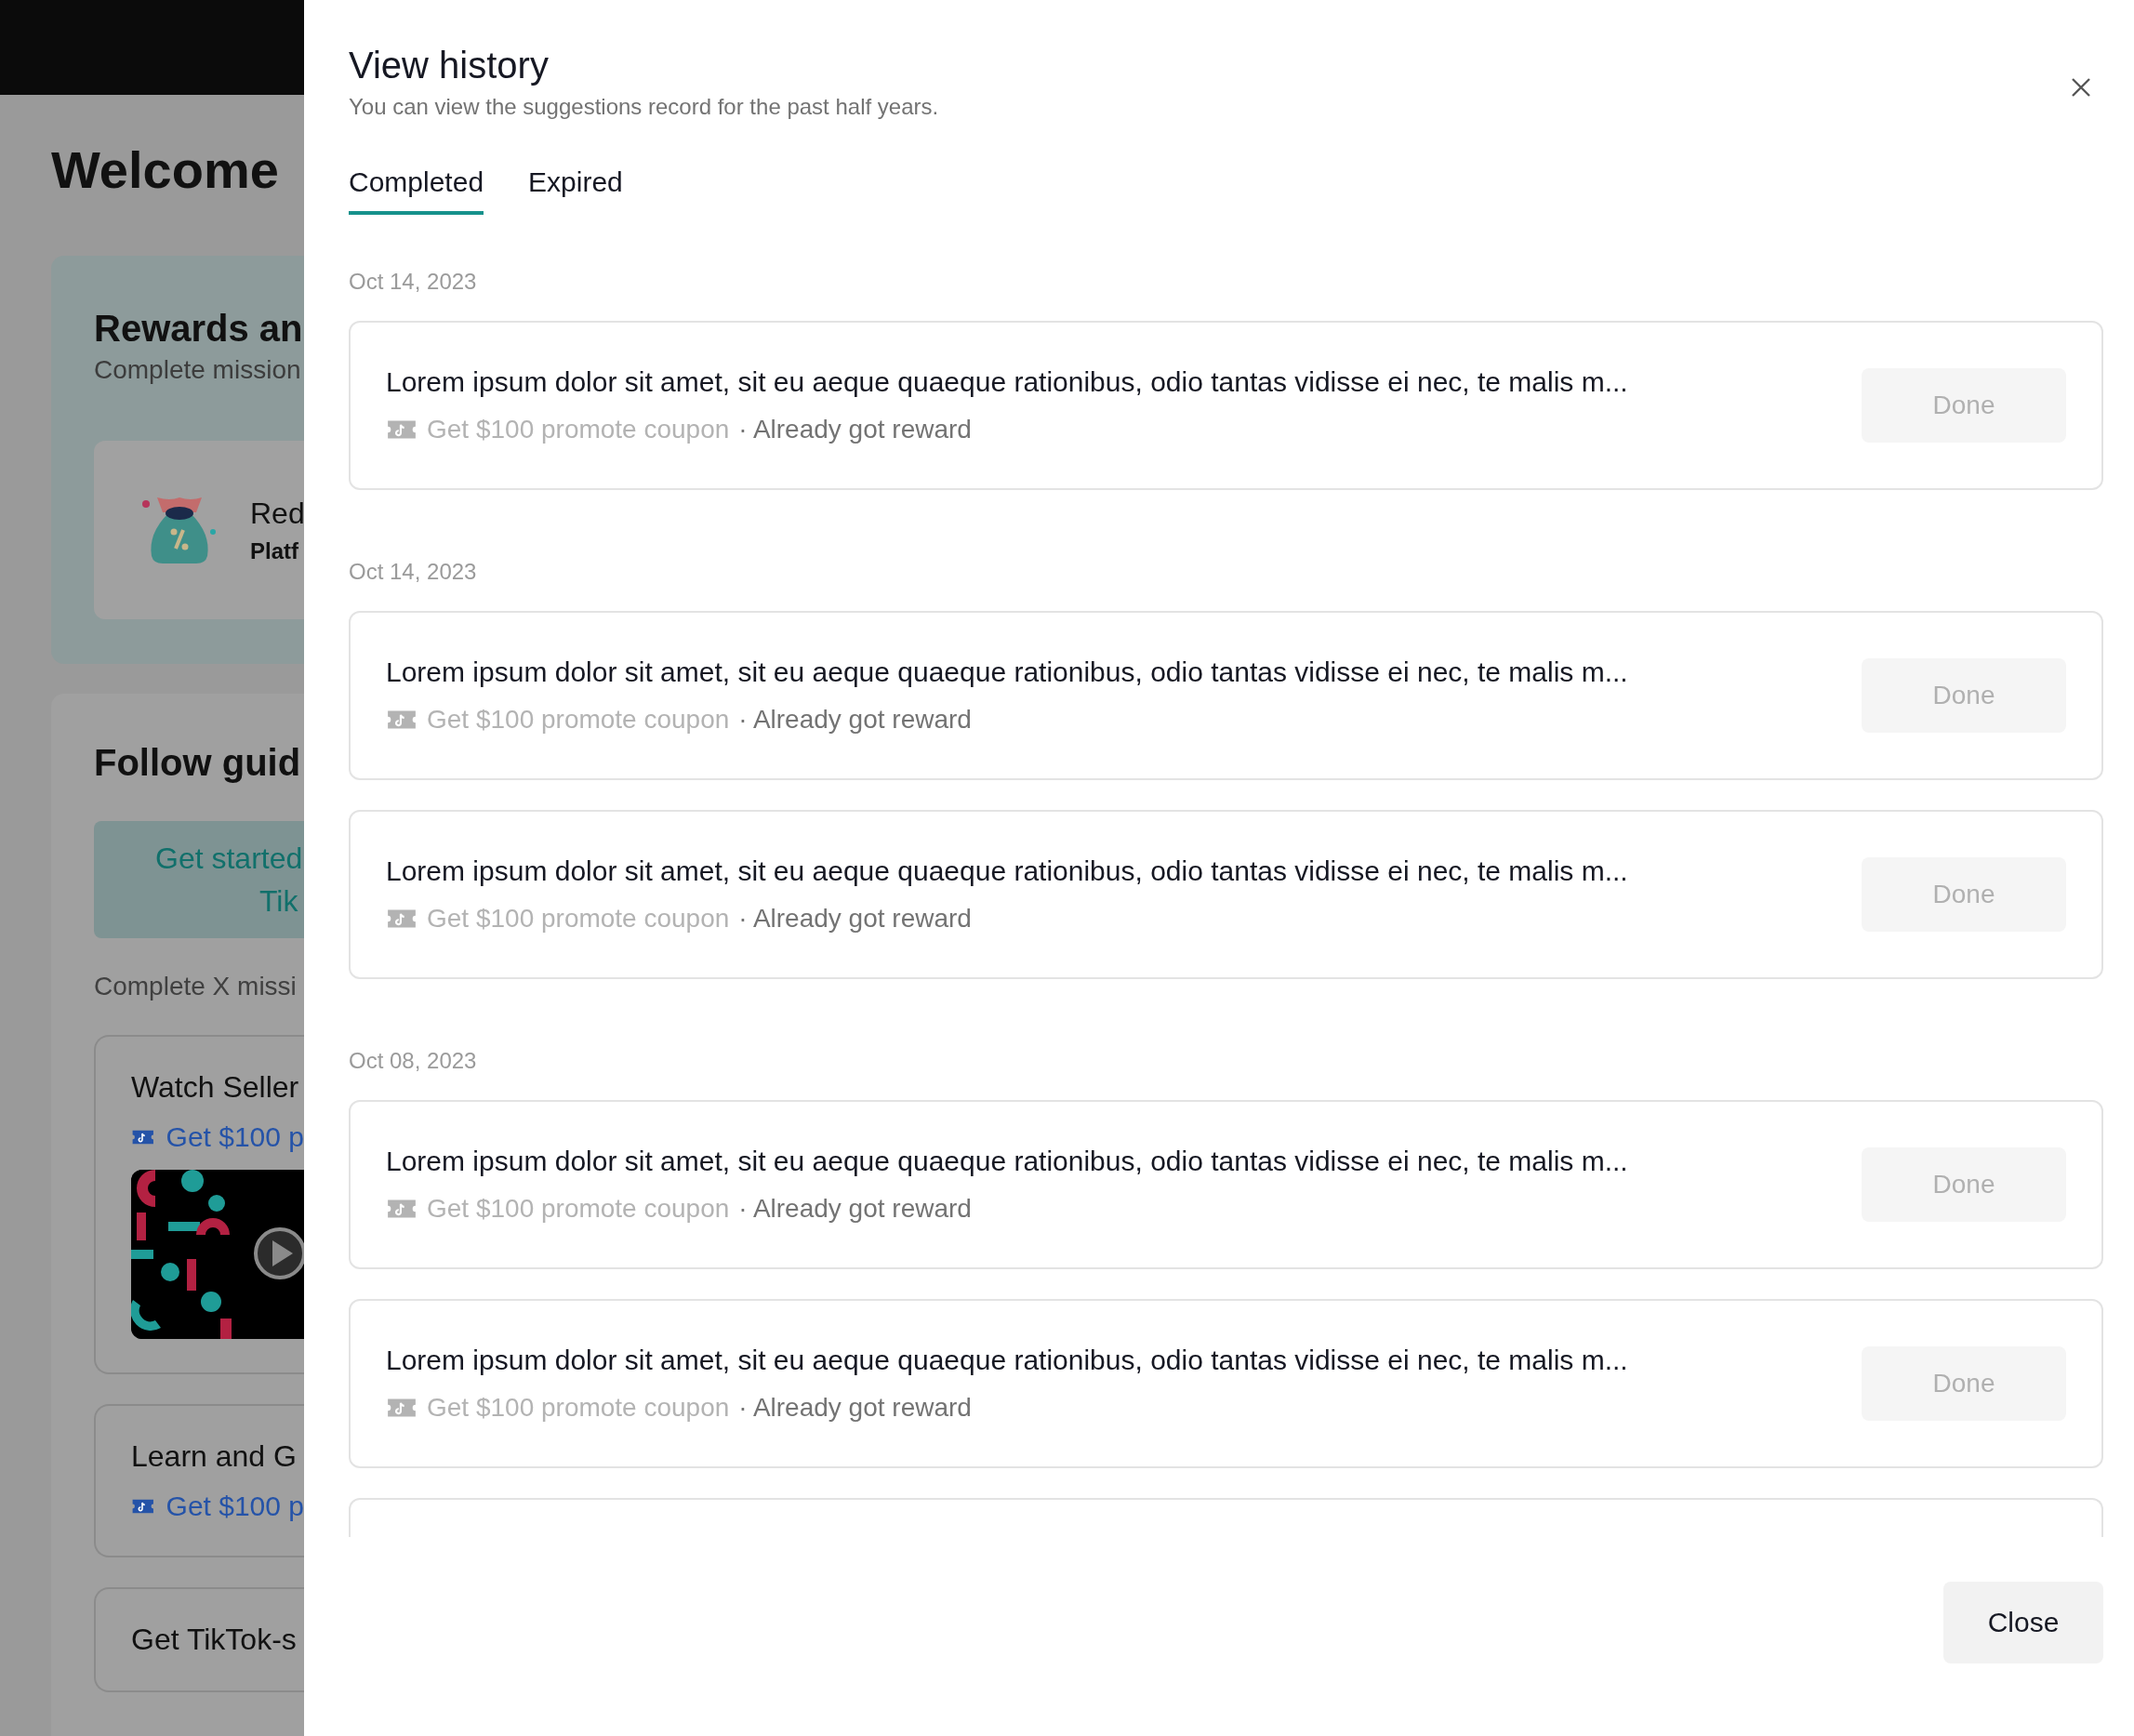  I want to click on banner-text: Tik, so click(278, 901).